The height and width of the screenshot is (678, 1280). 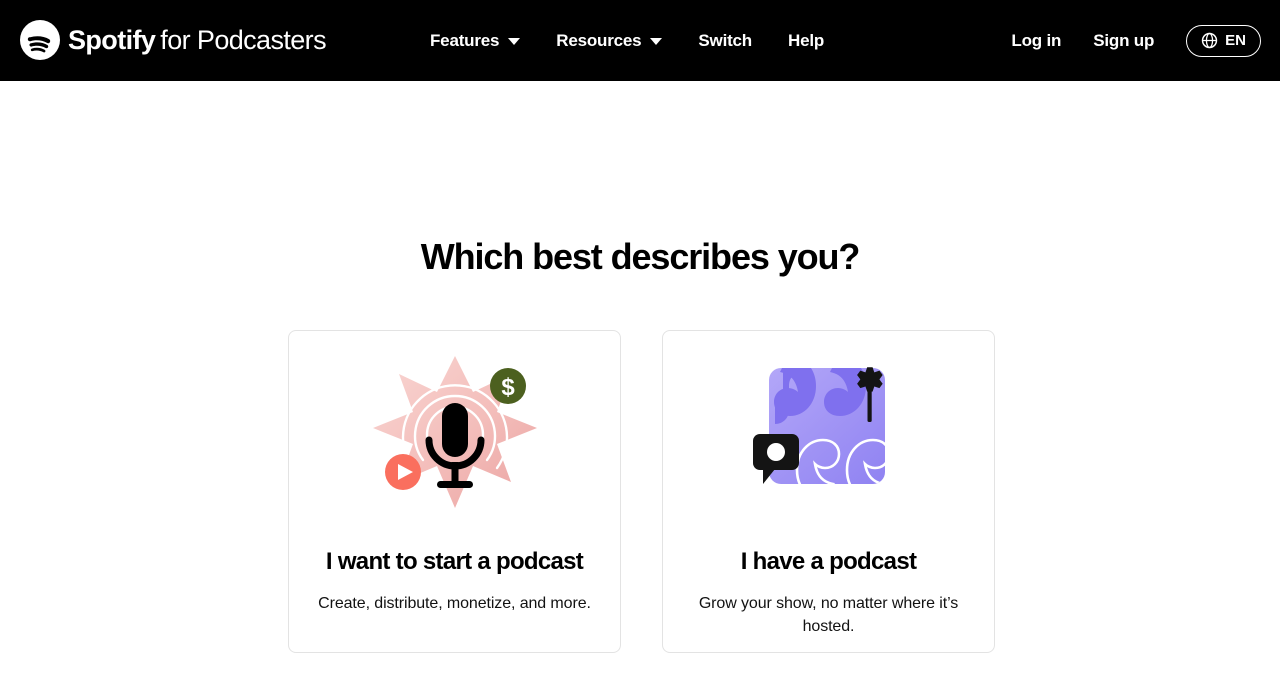 What do you see at coordinates (465, 40) in the screenshot?
I see `nav-label-features: Features` at bounding box center [465, 40].